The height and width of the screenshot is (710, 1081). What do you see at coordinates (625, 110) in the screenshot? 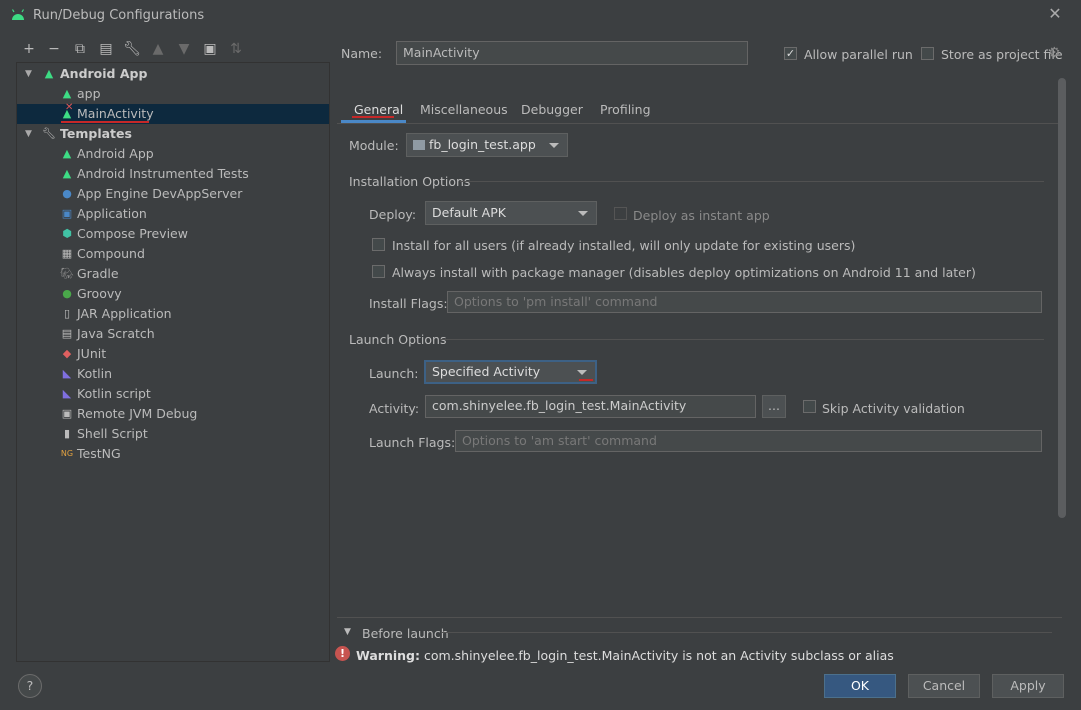
I see `tab-profiling: Profiling` at bounding box center [625, 110].